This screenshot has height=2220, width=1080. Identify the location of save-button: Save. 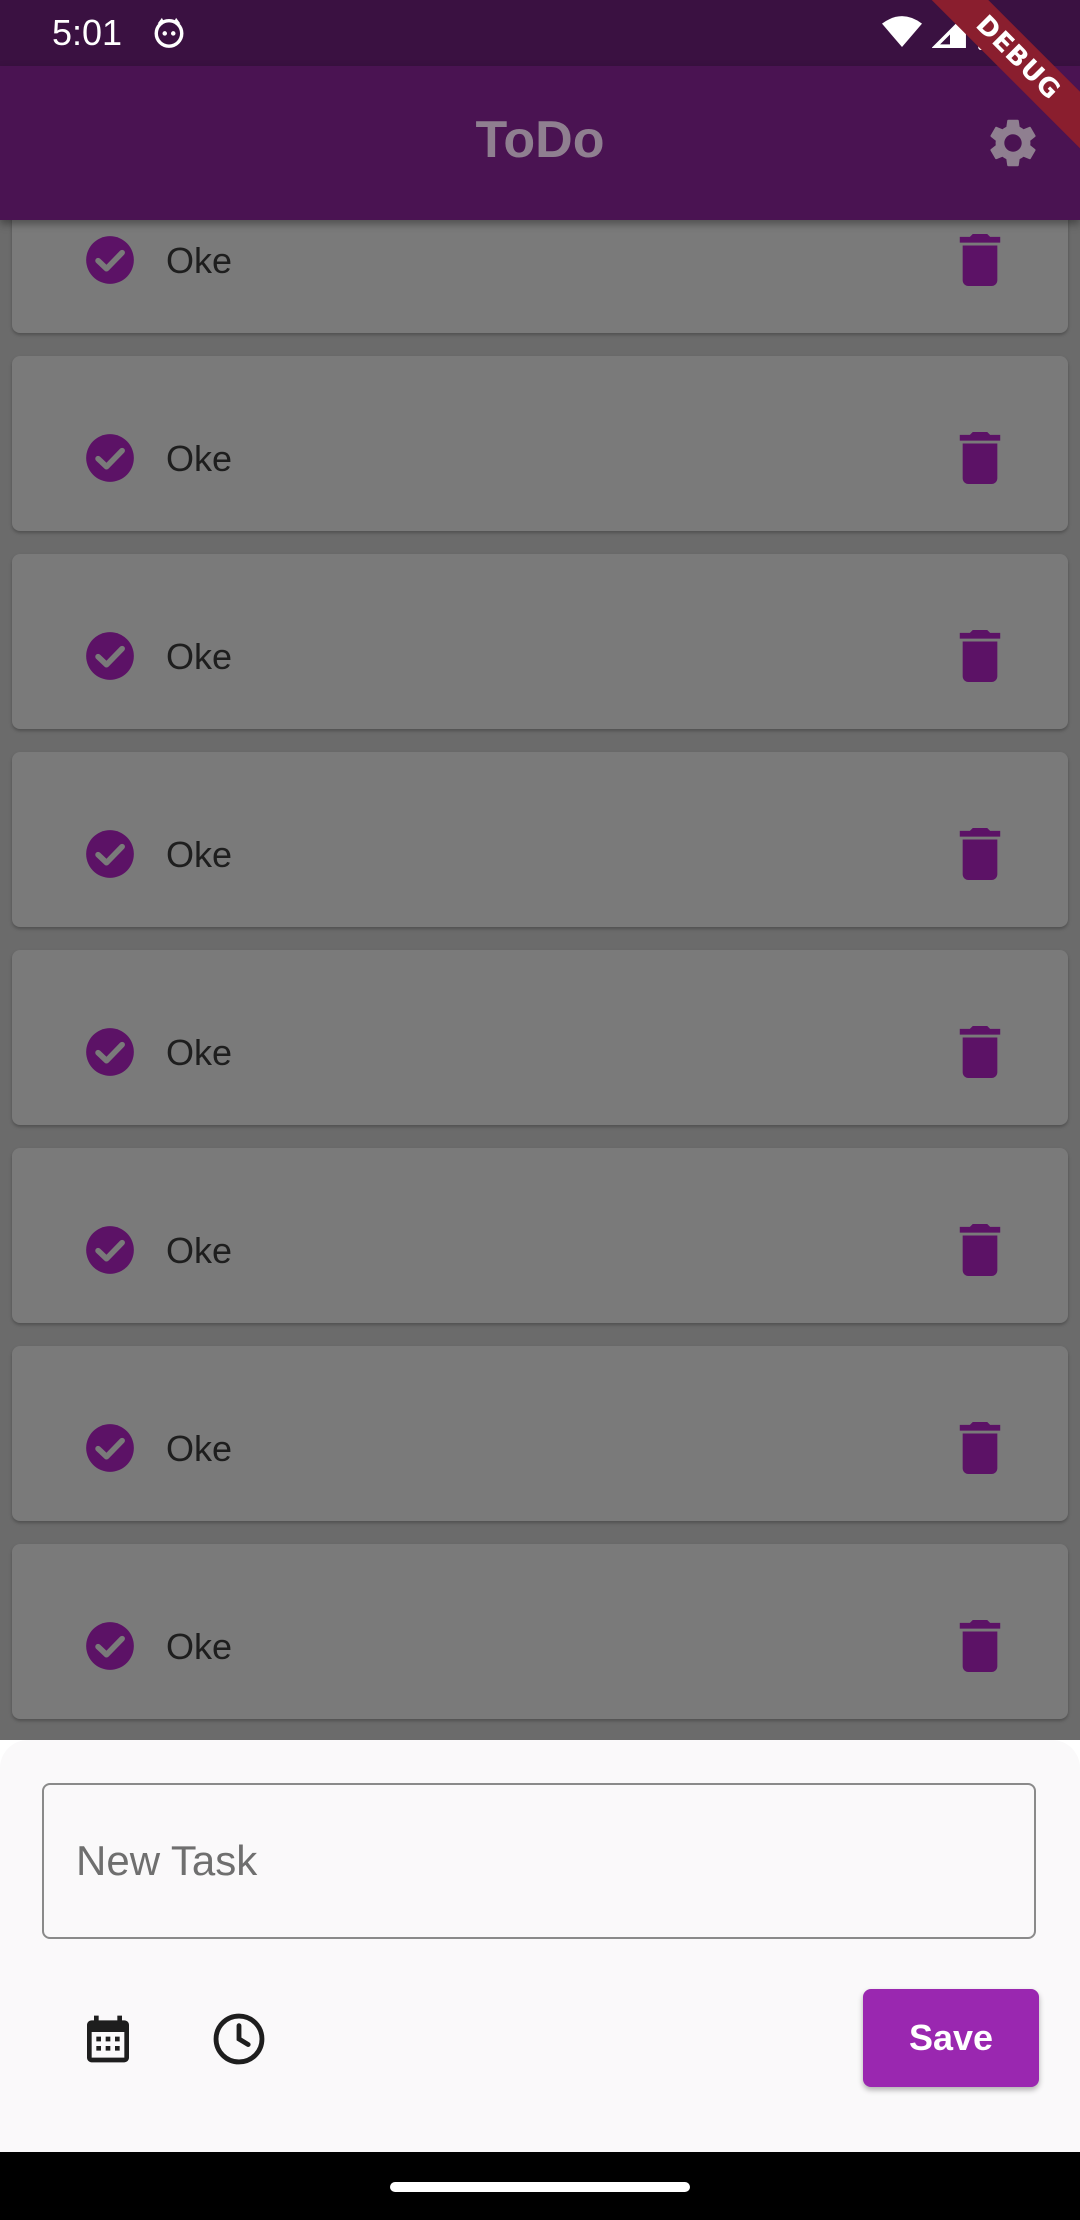
(951, 2038).